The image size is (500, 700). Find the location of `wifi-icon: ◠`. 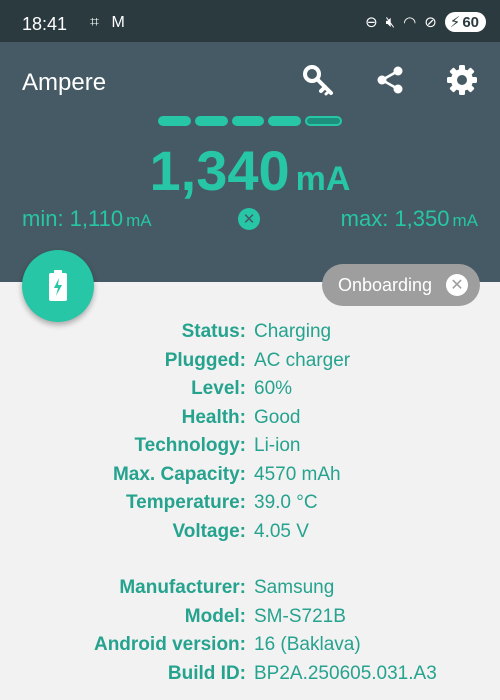

wifi-icon: ◠ is located at coordinates (410, 22).